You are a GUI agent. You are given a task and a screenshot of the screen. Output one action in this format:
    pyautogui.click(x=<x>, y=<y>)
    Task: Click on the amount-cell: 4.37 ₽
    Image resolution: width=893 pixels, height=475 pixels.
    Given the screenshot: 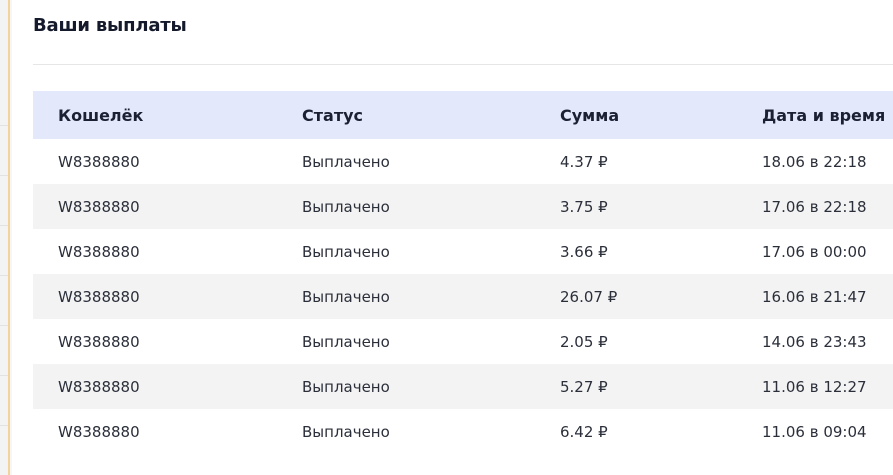 What is the action you would take?
    pyautogui.click(x=584, y=161)
    